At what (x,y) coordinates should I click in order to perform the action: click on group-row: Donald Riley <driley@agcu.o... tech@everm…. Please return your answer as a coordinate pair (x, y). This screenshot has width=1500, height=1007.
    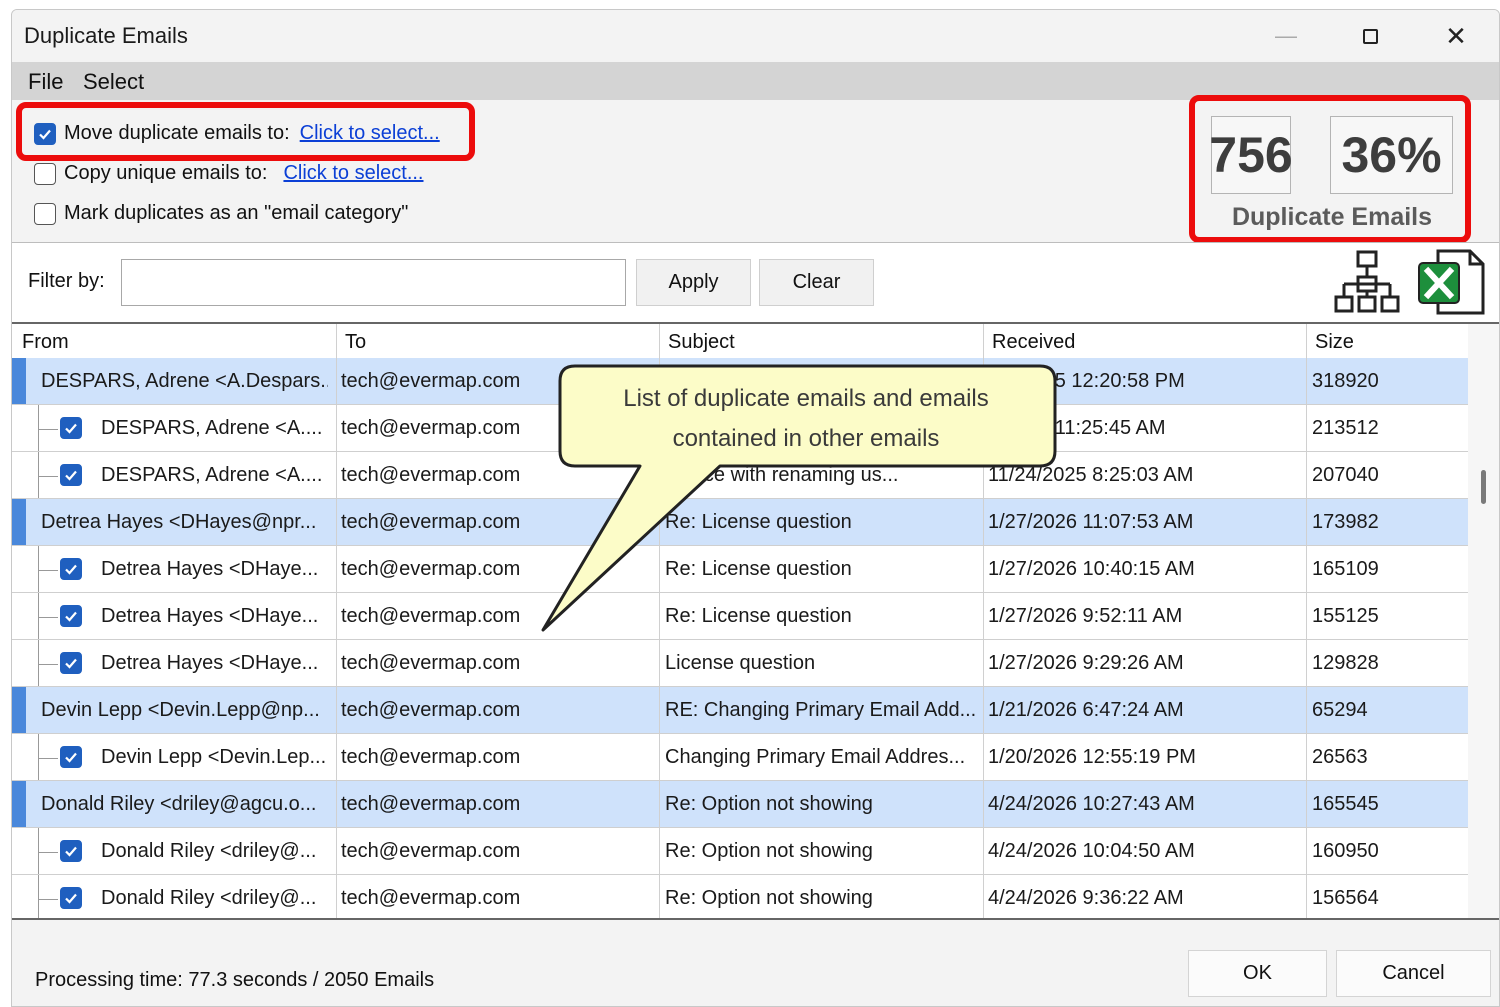
    Looking at the image, I should click on (740, 804).